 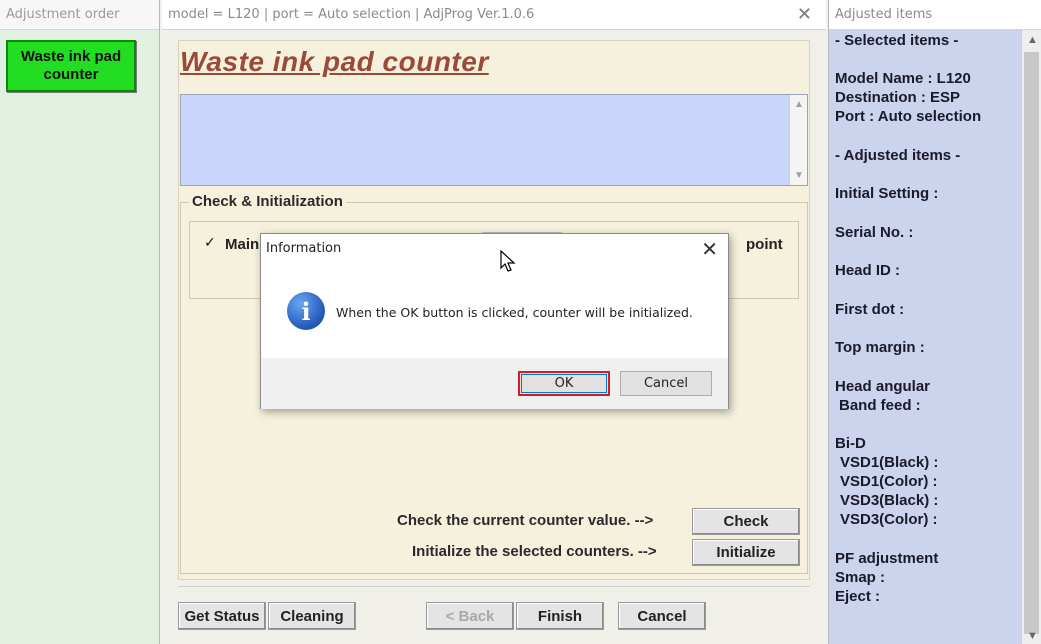 What do you see at coordinates (889, 481) in the screenshot?
I see `list-item: VSD1(Color) :` at bounding box center [889, 481].